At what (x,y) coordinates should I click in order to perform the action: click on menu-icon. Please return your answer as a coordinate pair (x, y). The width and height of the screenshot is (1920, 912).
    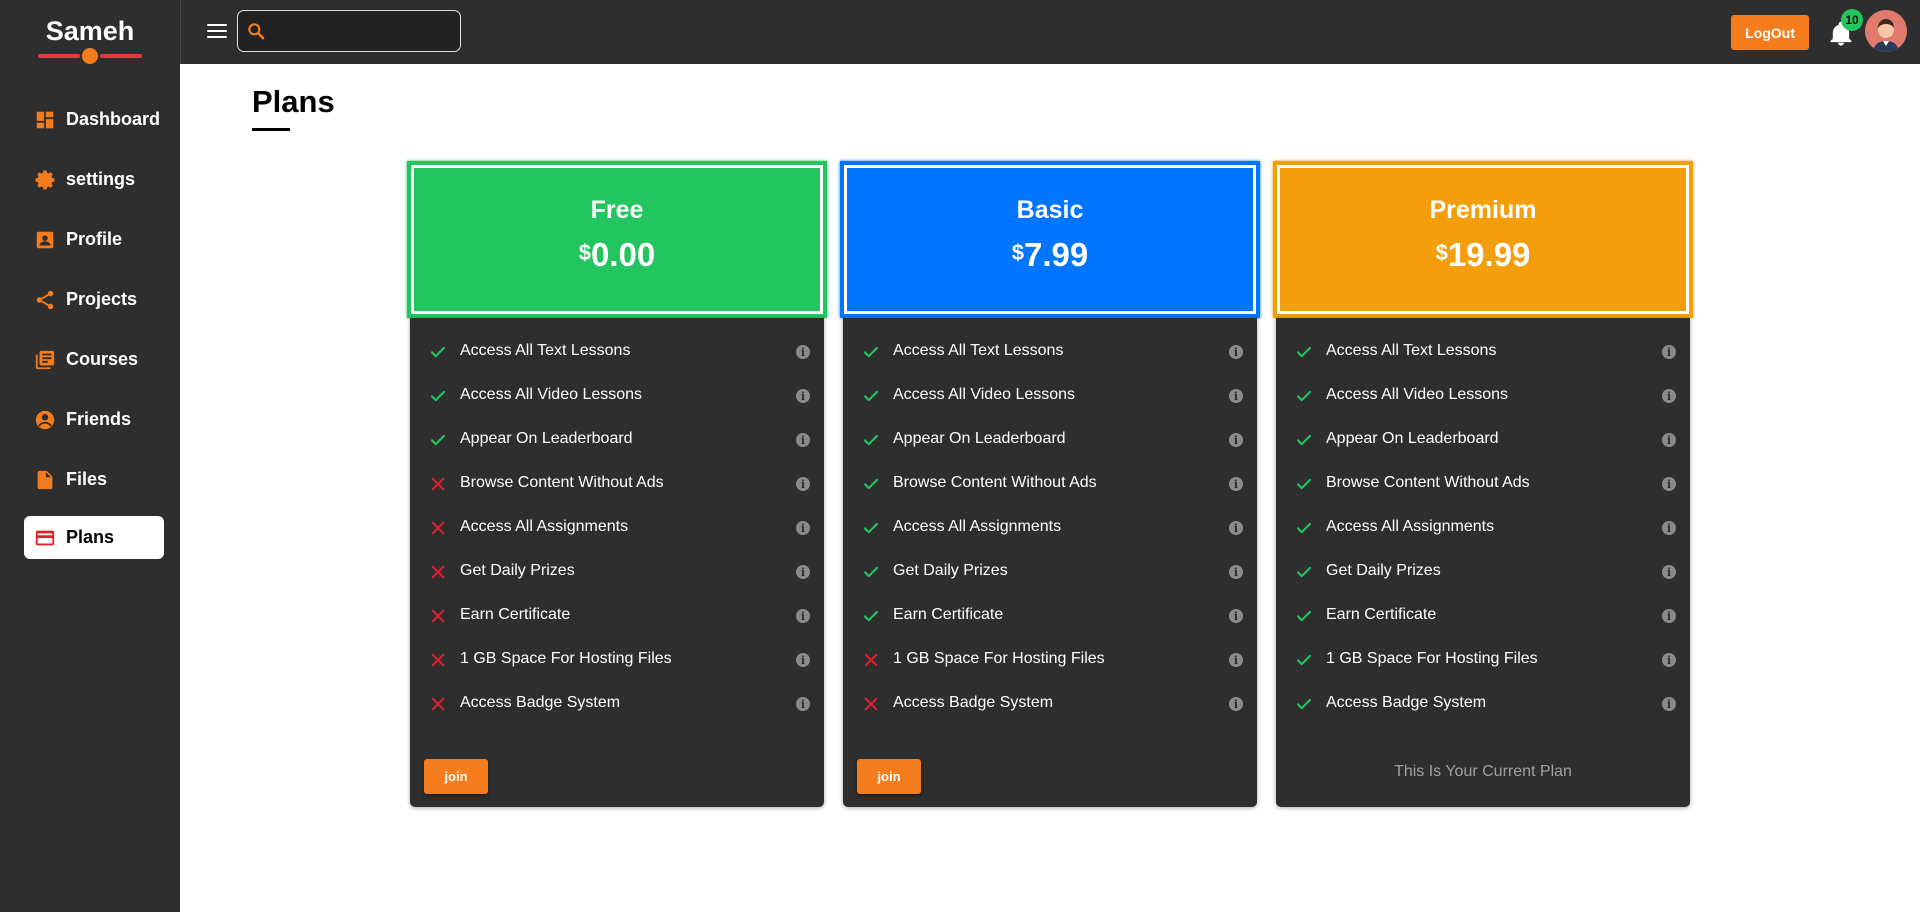
    Looking at the image, I should click on (217, 31).